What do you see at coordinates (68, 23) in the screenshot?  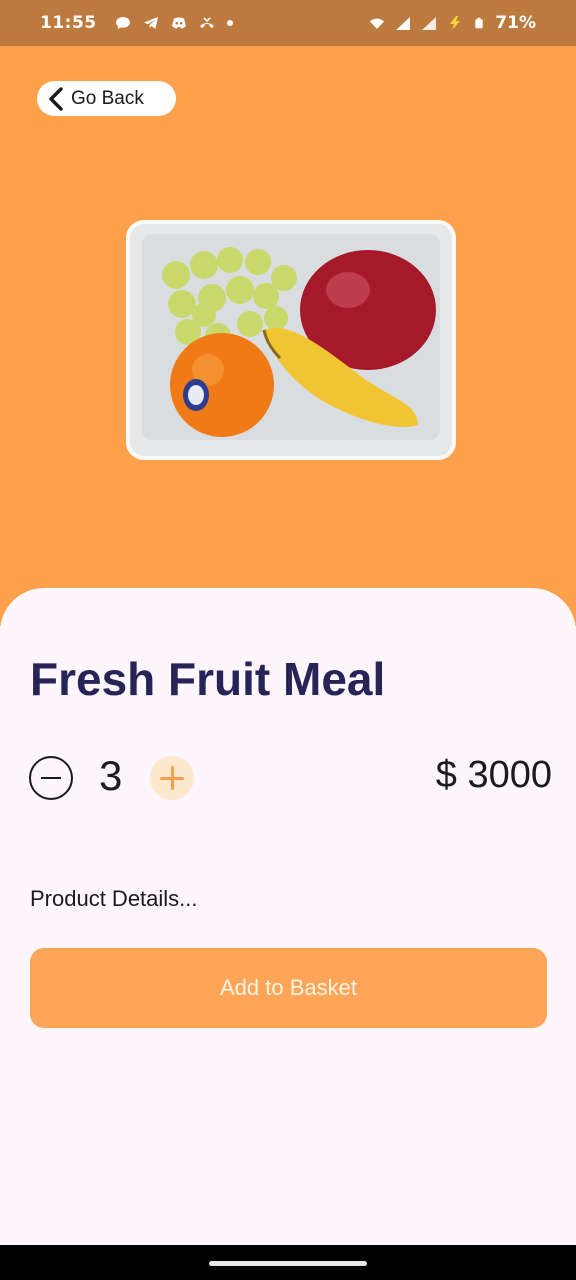 I see `status-time: 11:55` at bounding box center [68, 23].